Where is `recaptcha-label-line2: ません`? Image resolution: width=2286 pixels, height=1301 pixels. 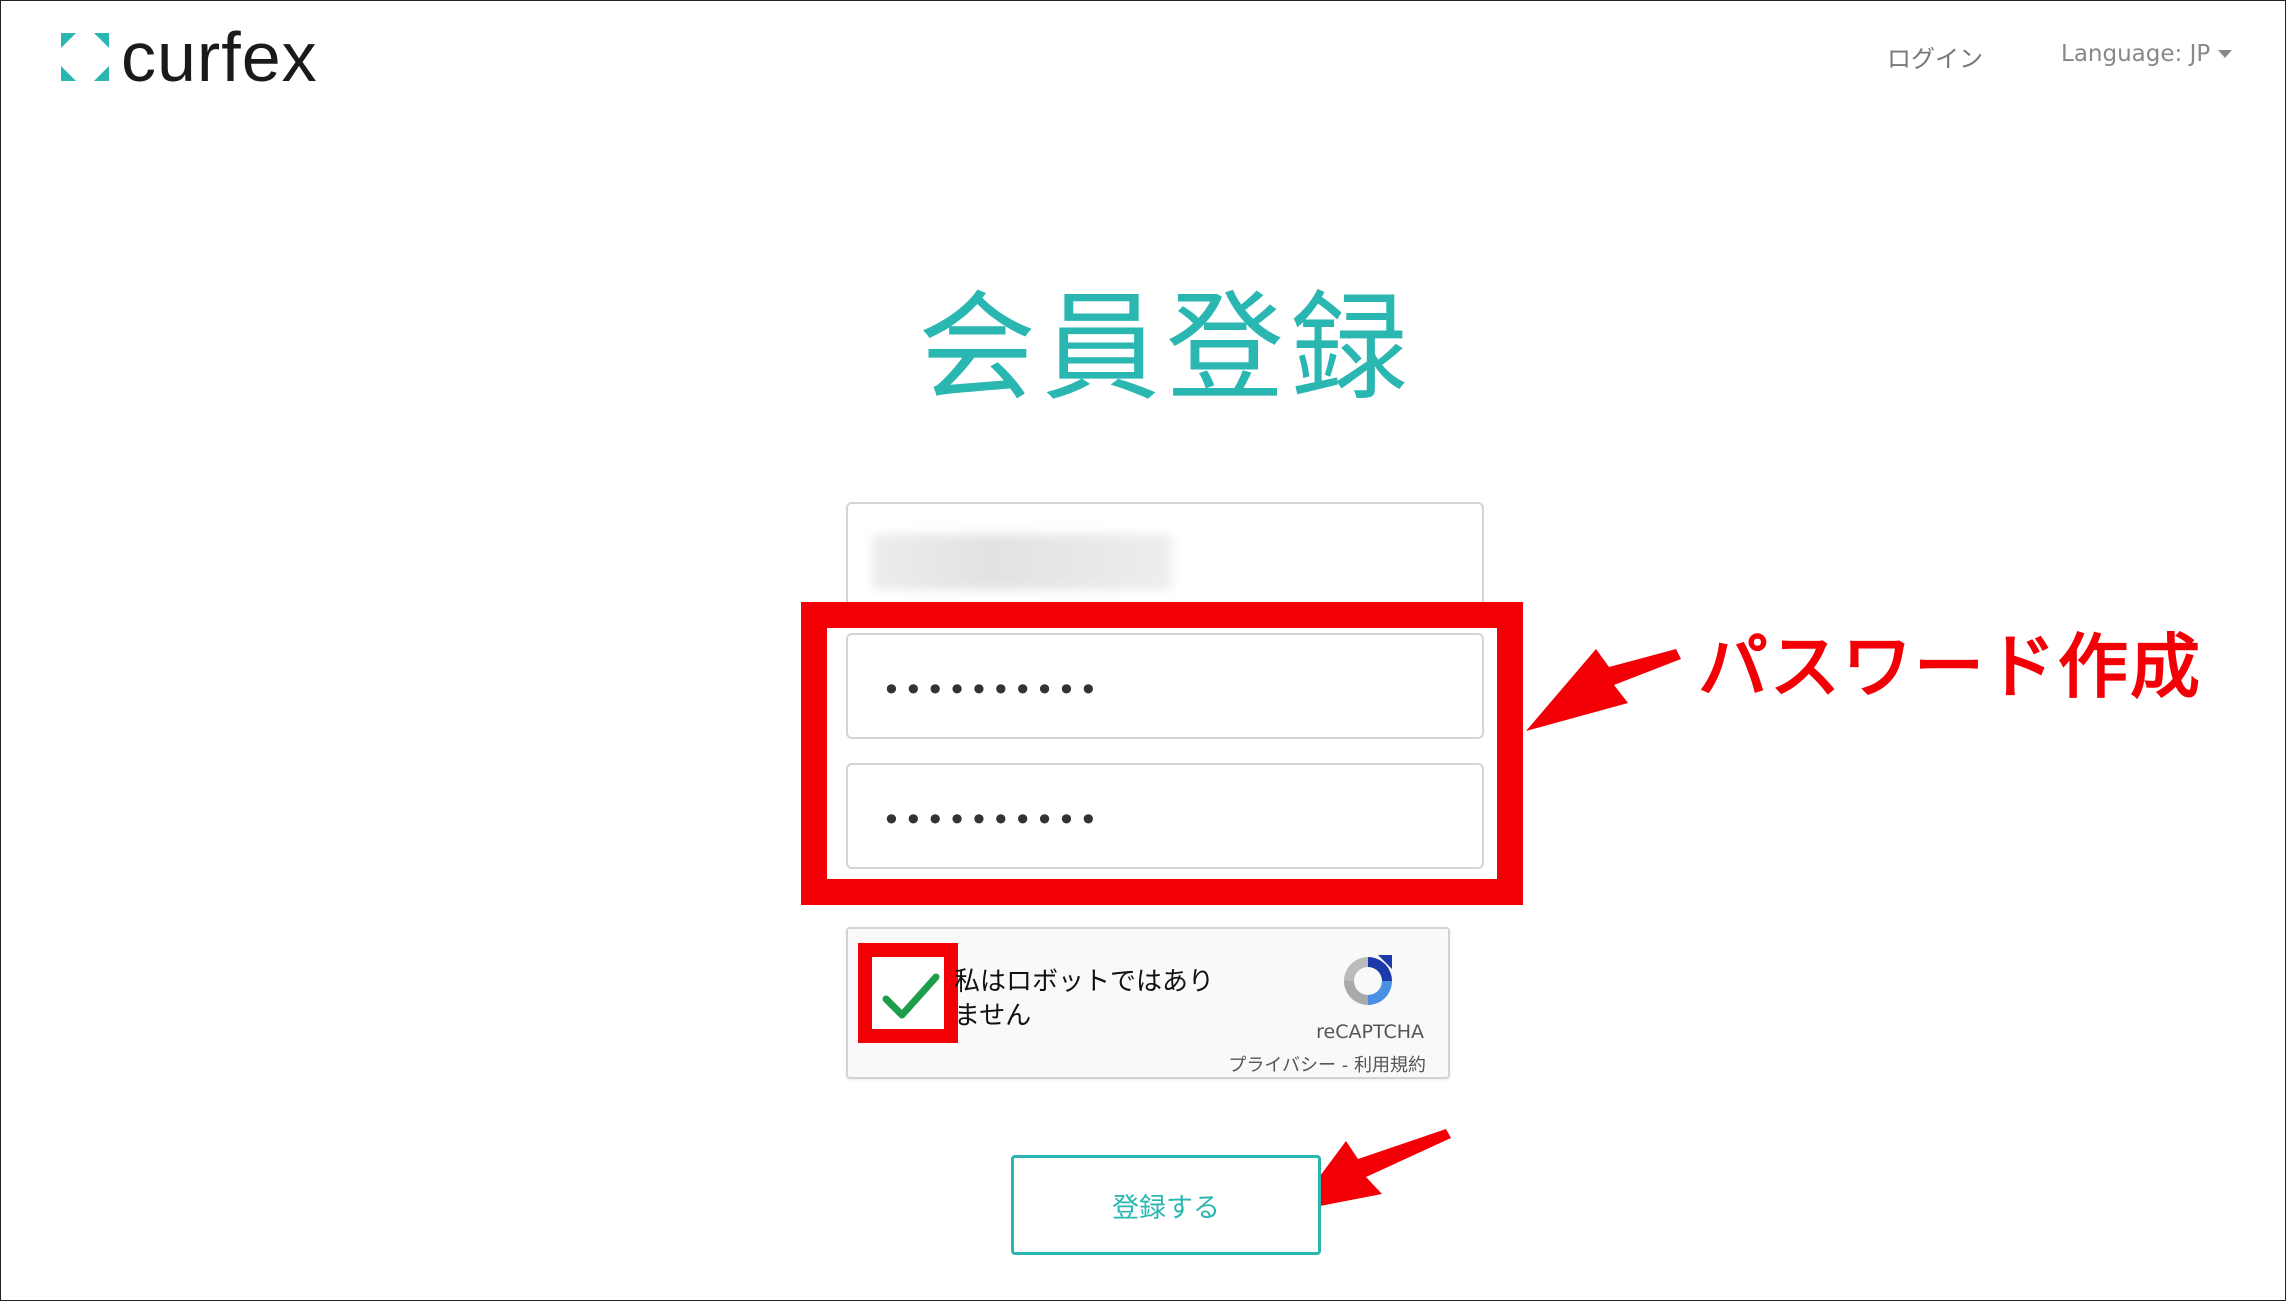
recaptcha-label-line2: ません is located at coordinates (993, 1016).